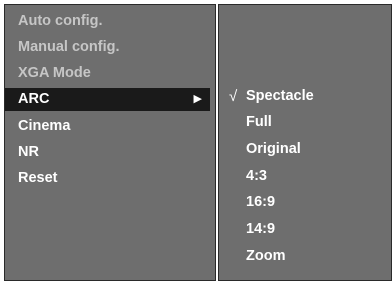  I want to click on submenu-arrow-icon: ▶, so click(197, 99).